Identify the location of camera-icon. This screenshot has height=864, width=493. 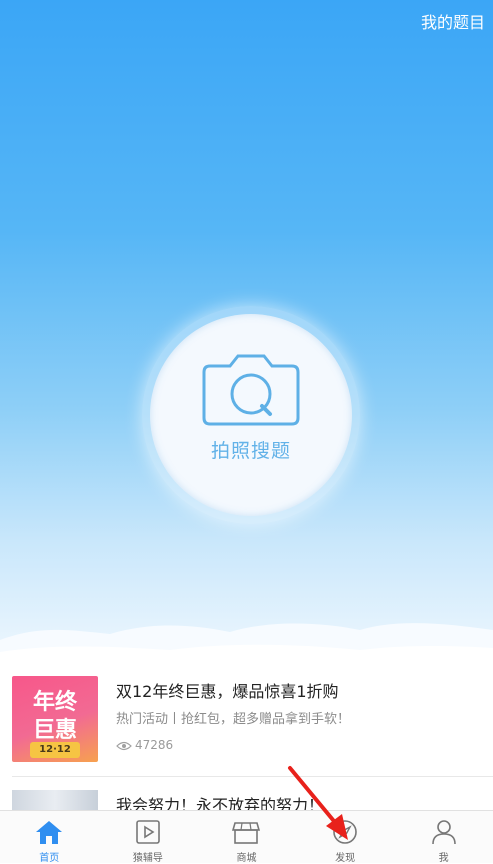
(251, 390).